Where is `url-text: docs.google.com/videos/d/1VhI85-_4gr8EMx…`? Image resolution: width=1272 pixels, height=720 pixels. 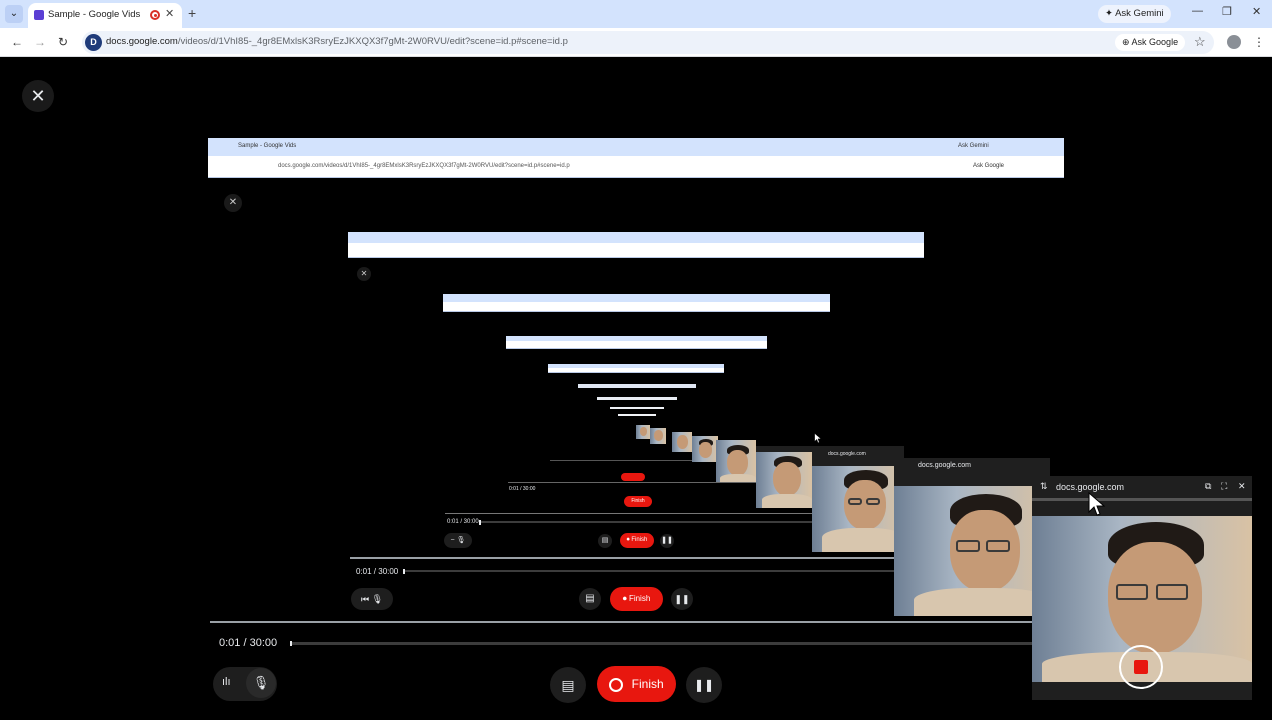
url-text: docs.google.com/videos/d/1VhI85-_4gr8EMx… is located at coordinates (337, 41).